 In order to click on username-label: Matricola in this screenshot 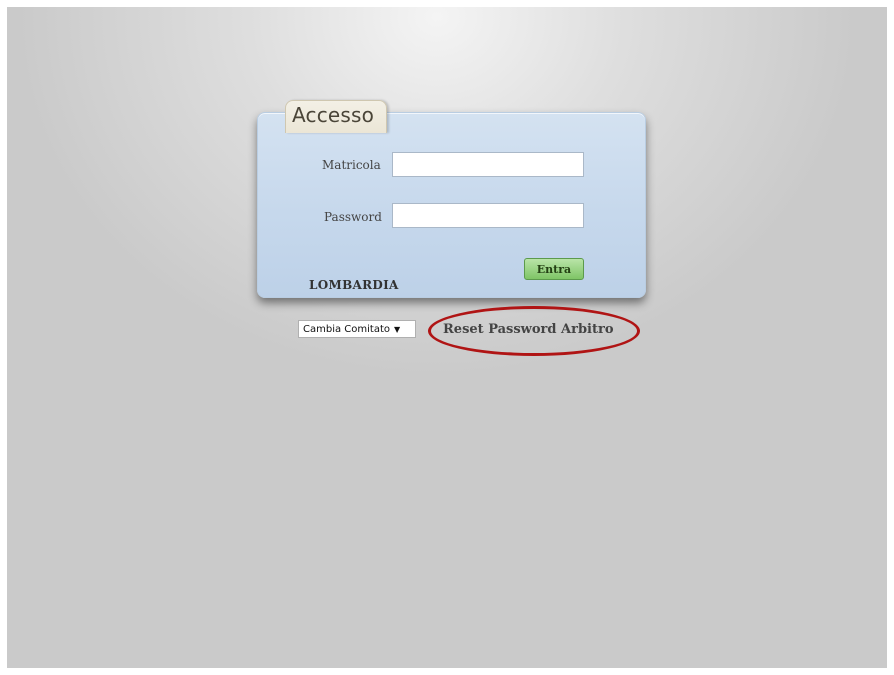, I will do `click(351, 165)`.